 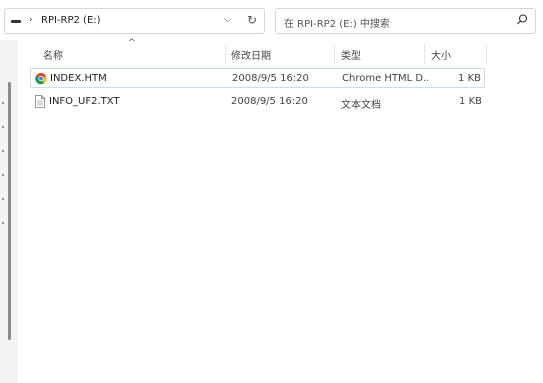 What do you see at coordinates (337, 22) in the screenshot?
I see `search-input: 在 RPI-RP2 (E:) 中搜索` at bounding box center [337, 22].